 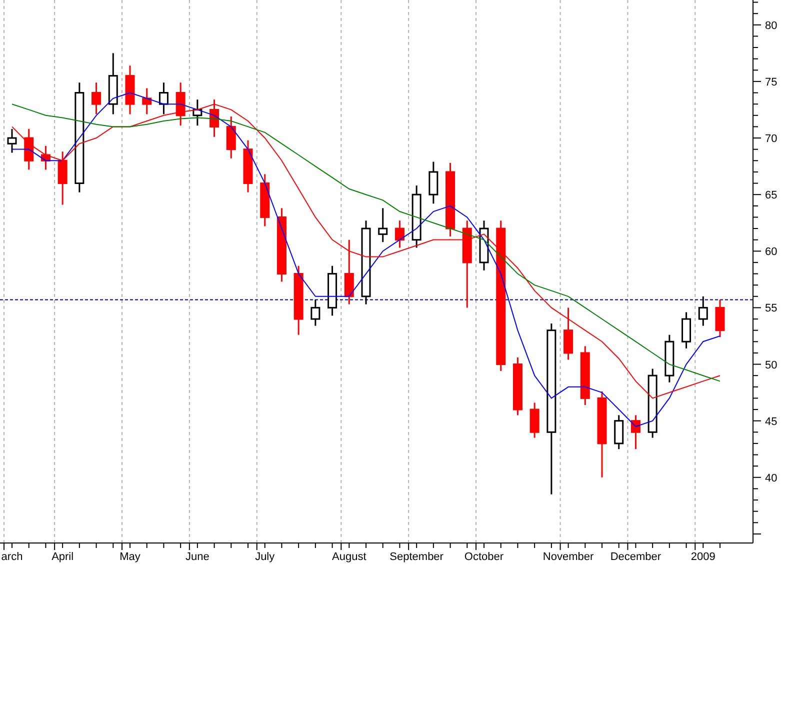 What do you see at coordinates (349, 557) in the screenshot?
I see `axis-label: August` at bounding box center [349, 557].